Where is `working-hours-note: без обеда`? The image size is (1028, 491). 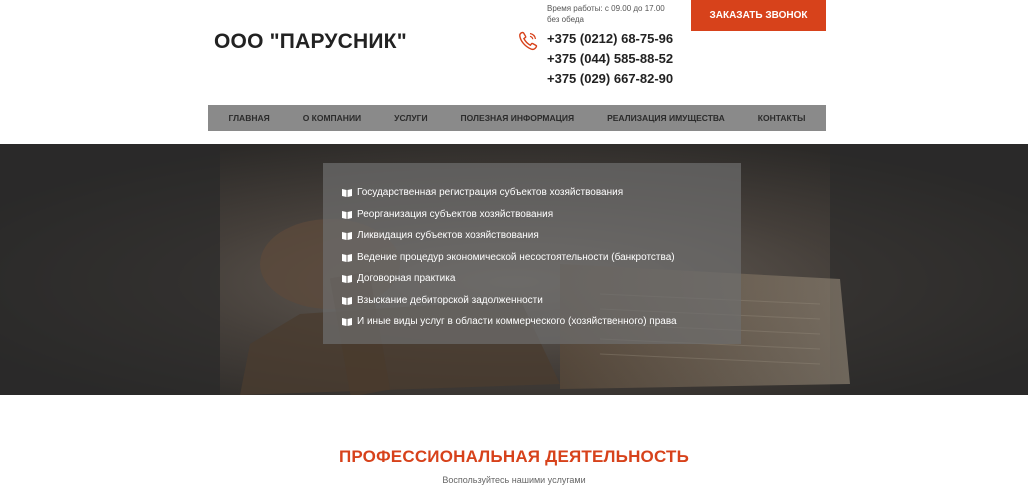
working-hours-note: без обеда is located at coordinates (565, 19).